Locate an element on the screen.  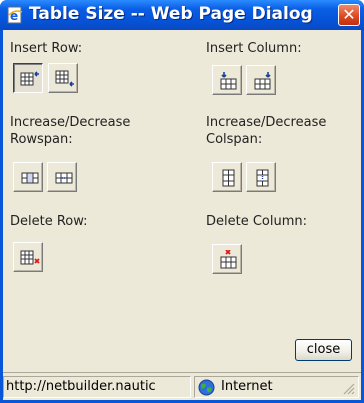
delete-column-button is located at coordinates (227, 259).